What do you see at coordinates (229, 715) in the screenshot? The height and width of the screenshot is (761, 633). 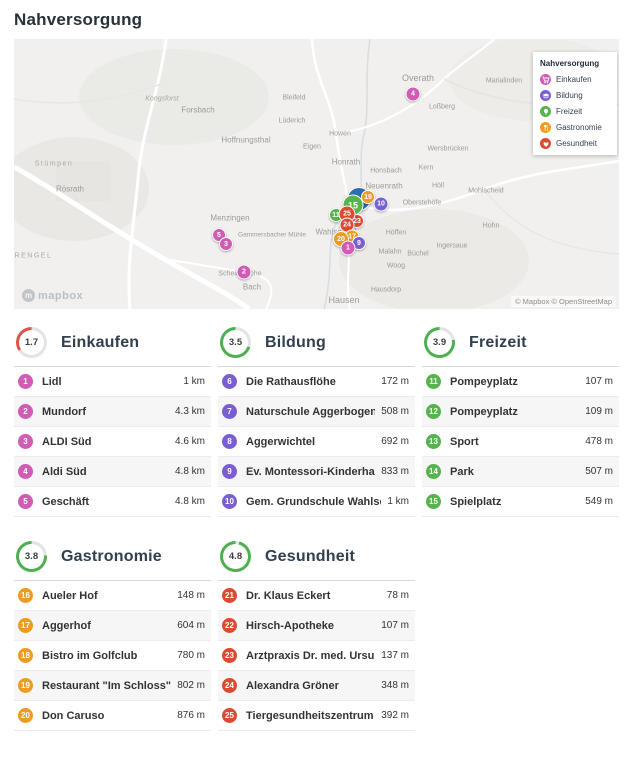 I see `poi-number-badge: 25` at bounding box center [229, 715].